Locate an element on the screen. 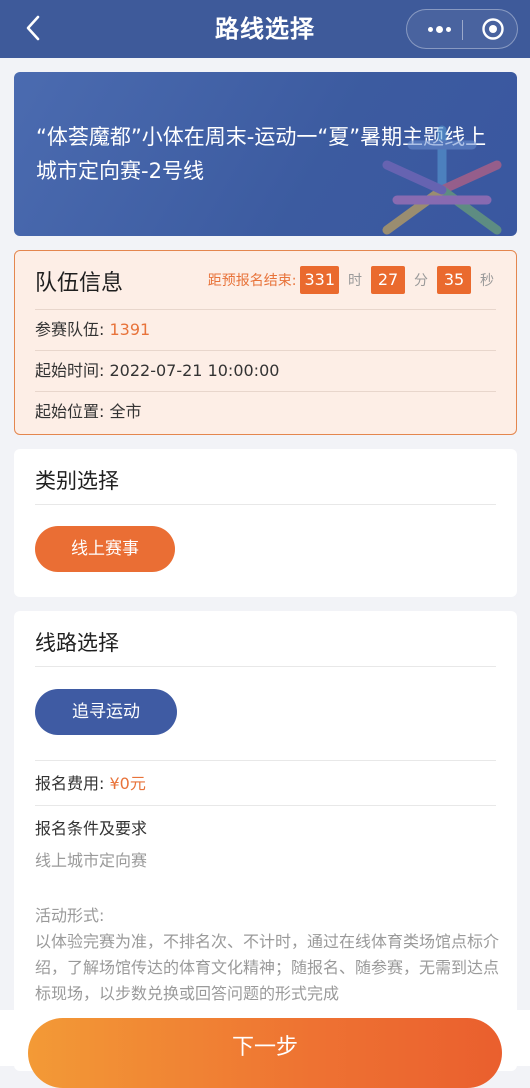 The height and width of the screenshot is (1088, 530). countdown-label: 距预报名结束: is located at coordinates (252, 281).